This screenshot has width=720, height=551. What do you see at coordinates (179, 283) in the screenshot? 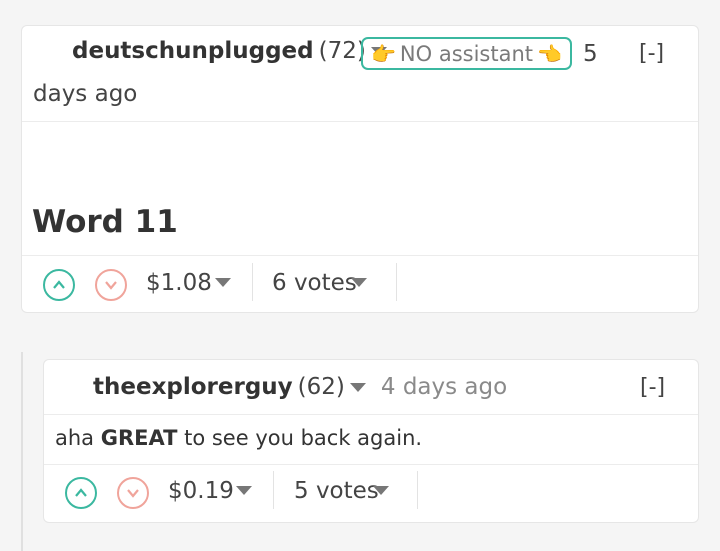
I see `post-payout: $1.08` at bounding box center [179, 283].